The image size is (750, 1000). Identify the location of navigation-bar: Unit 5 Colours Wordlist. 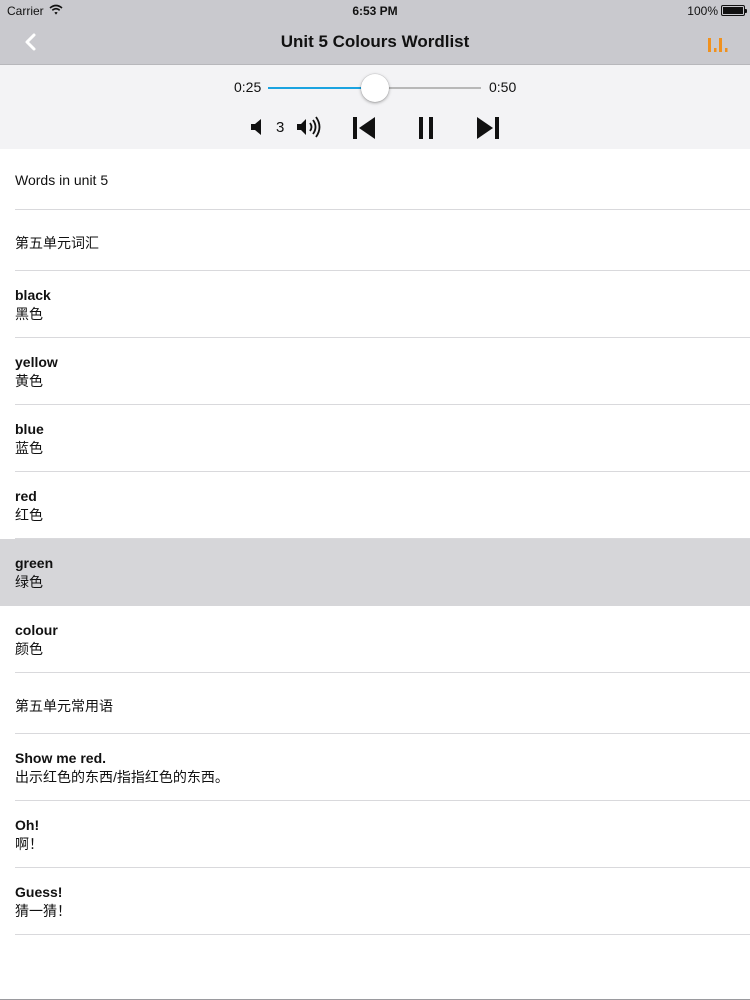
(375, 42).